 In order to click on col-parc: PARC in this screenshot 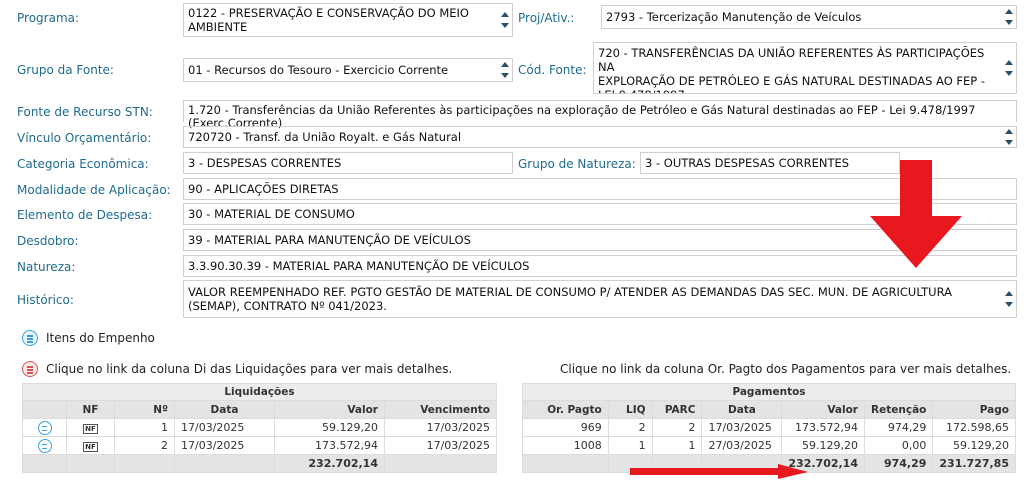, I will do `click(677, 409)`.